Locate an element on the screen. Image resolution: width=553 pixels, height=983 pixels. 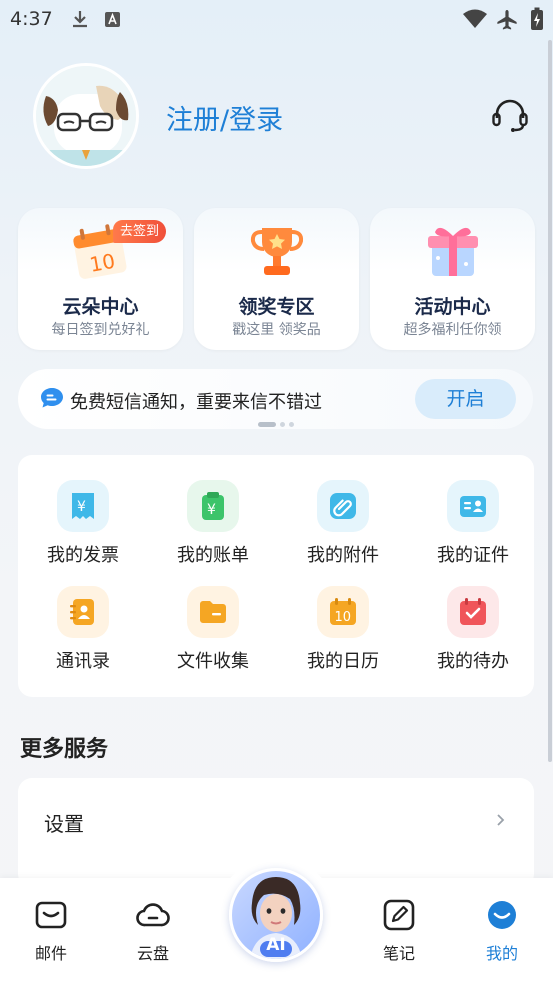
quick-card-activity-center: 活动中心 超多福利任你领 is located at coordinates (452, 279).